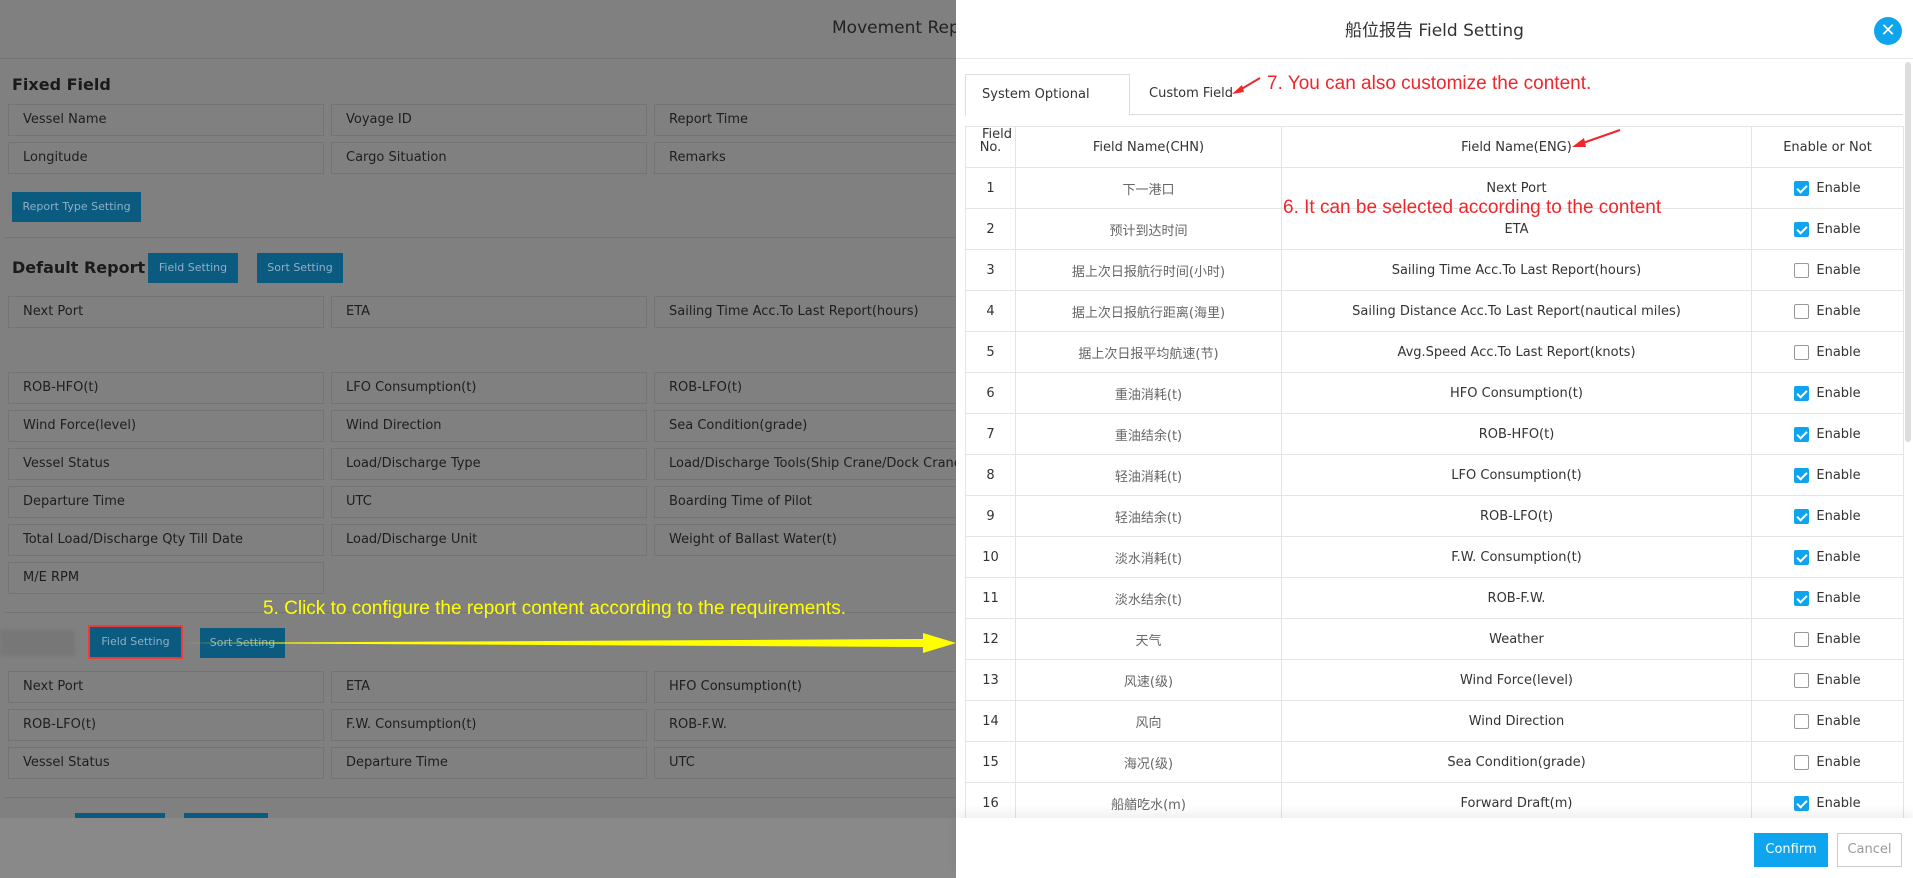 The height and width of the screenshot is (878, 1913). I want to click on report-type-setting-button: Report Type Setting, so click(76, 207).